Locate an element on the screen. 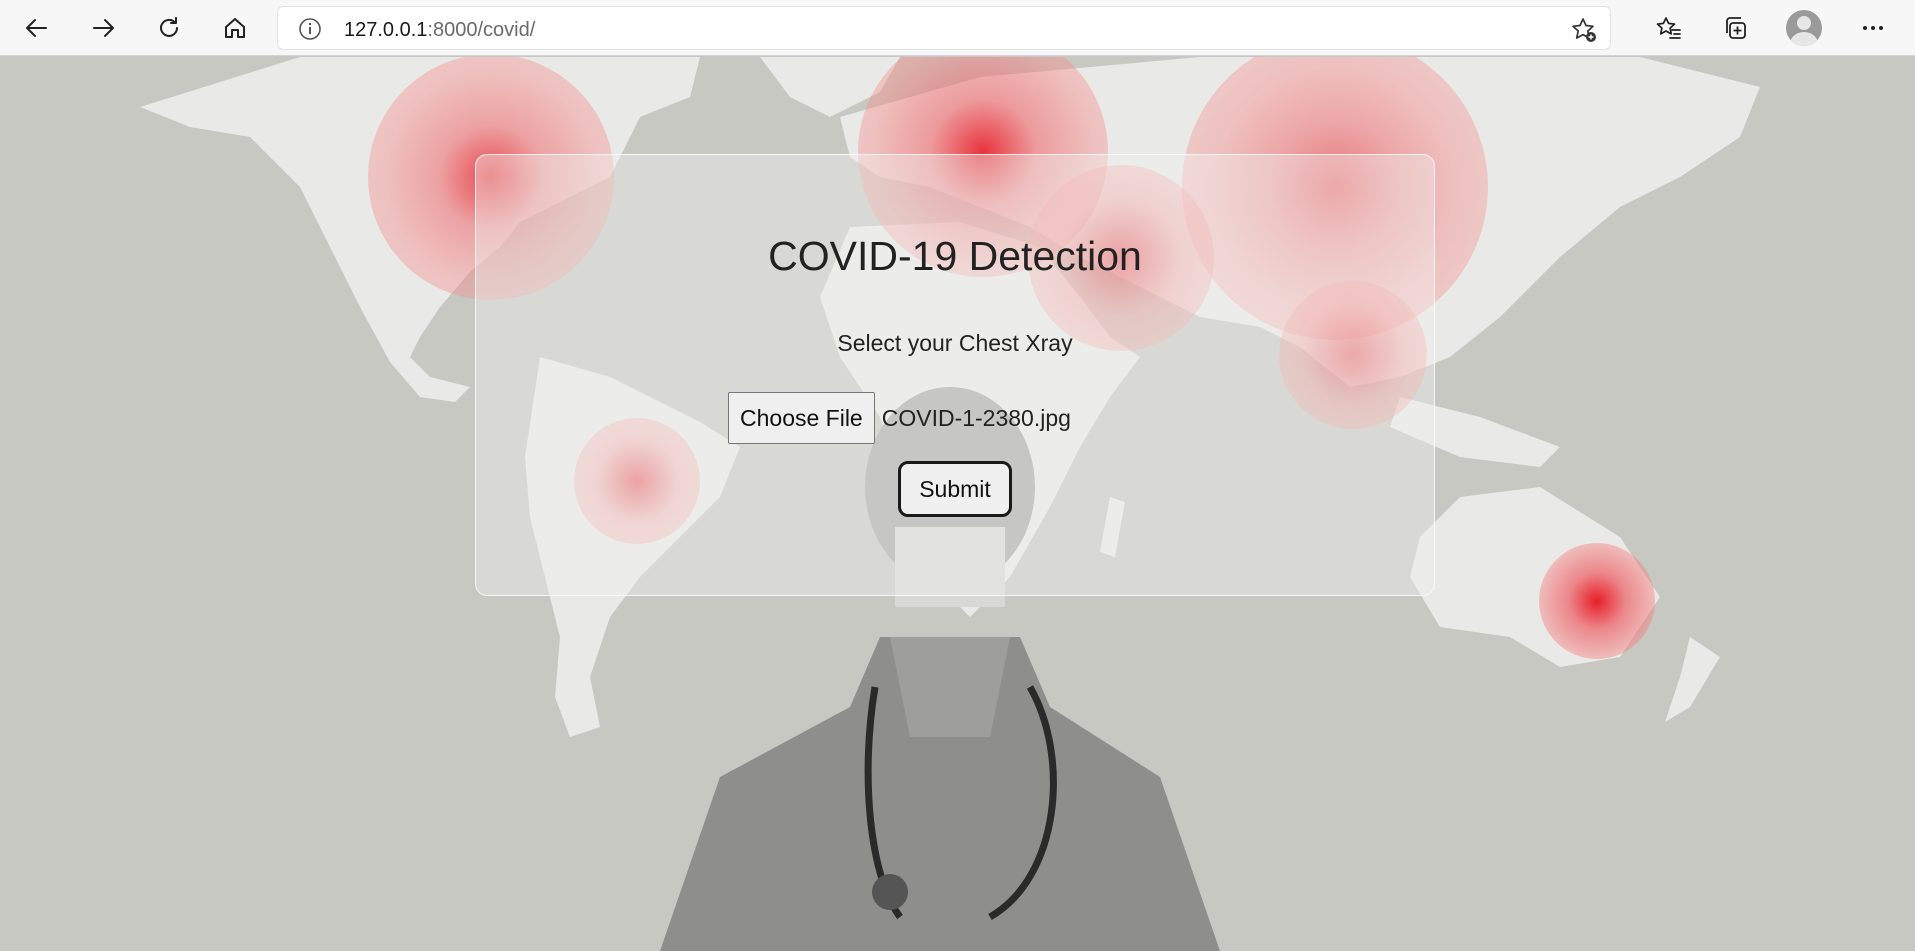  address-bar: 127.0.0.1:8000/covid/ is located at coordinates (944, 28).